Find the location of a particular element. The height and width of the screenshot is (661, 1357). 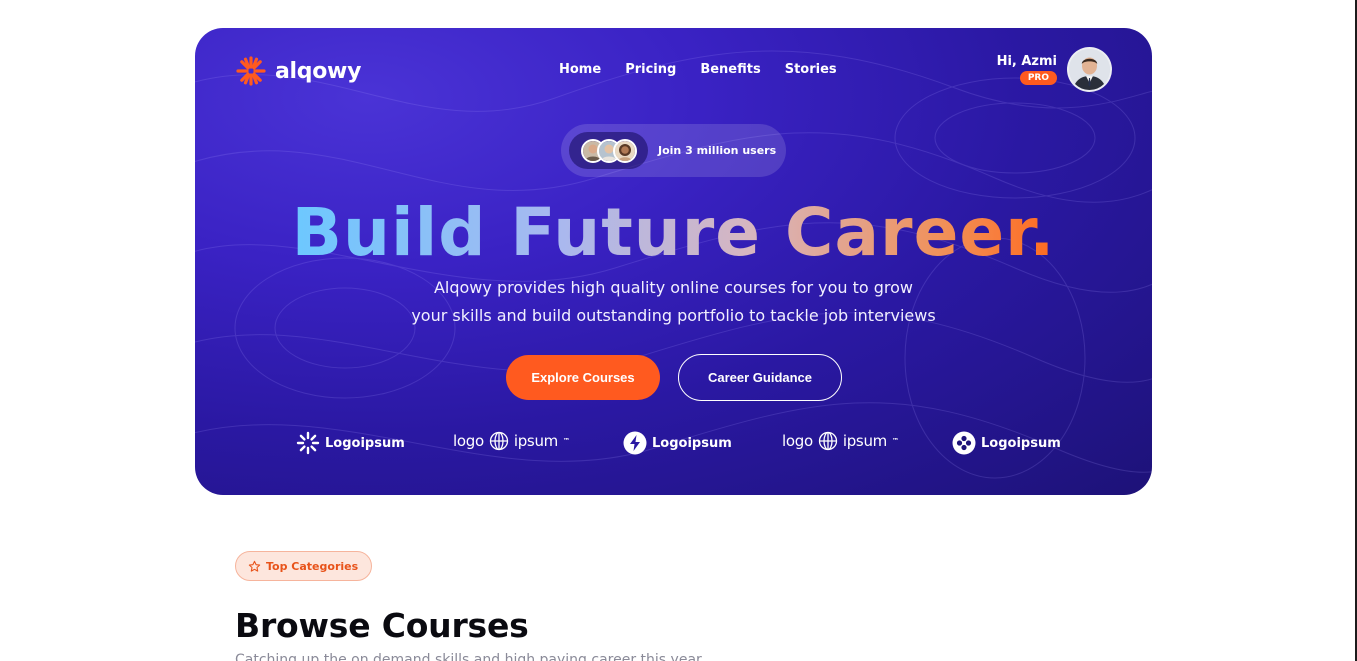

user-menu: Hi, Azmi PRO is located at coordinates (1054, 69).